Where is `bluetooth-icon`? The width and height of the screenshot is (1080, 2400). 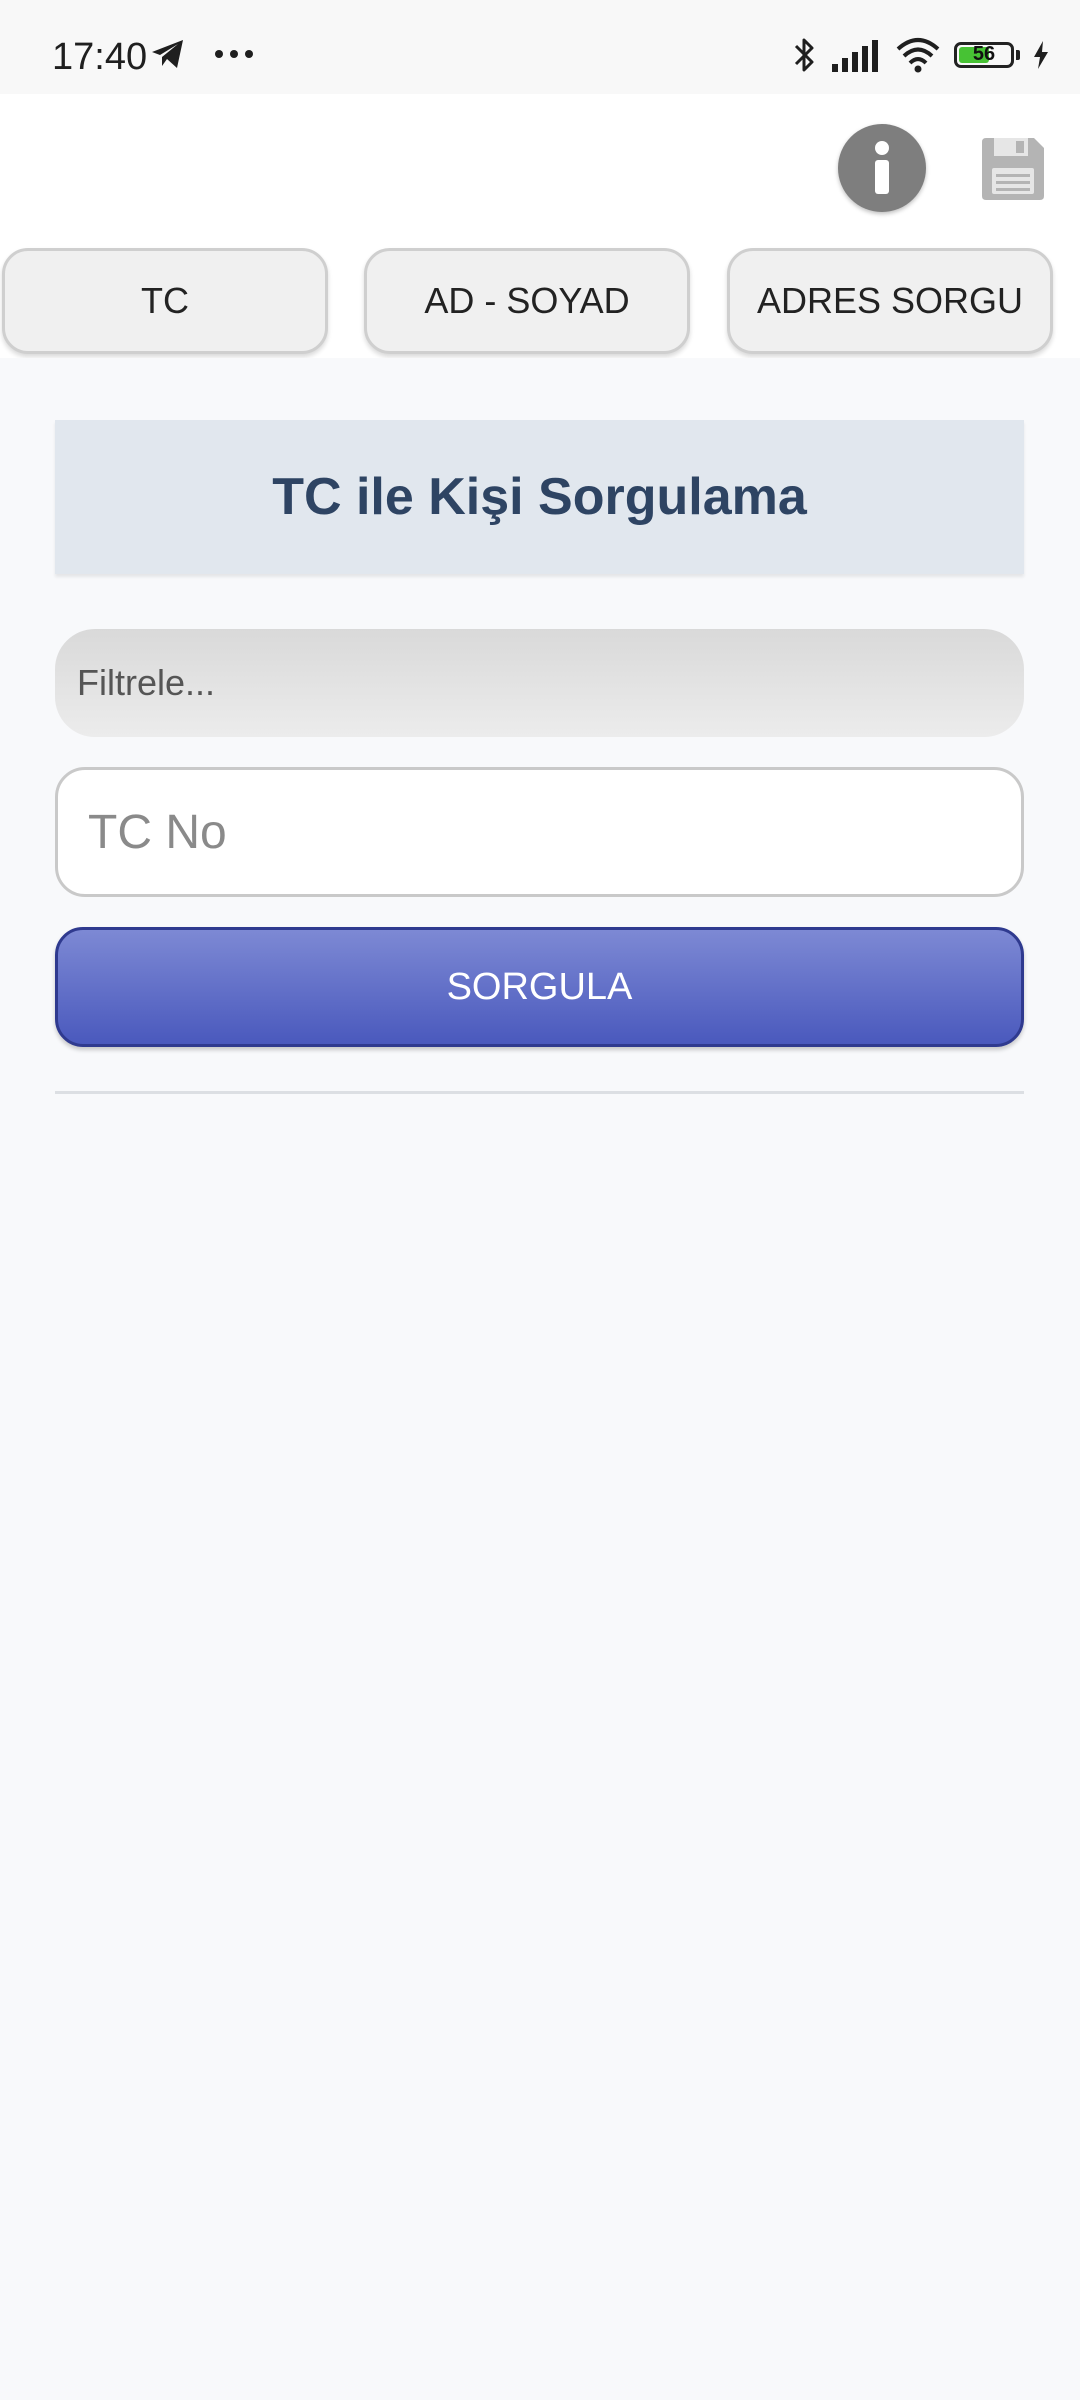 bluetooth-icon is located at coordinates (804, 55).